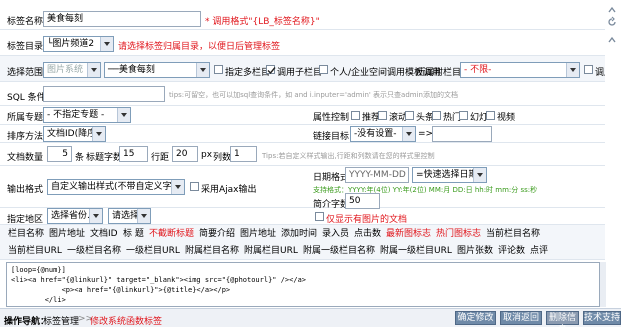 Image resolution: width=621 pixels, height=327 pixels. What do you see at coordinates (104, 94) in the screenshot?
I see `sql-input` at bounding box center [104, 94].